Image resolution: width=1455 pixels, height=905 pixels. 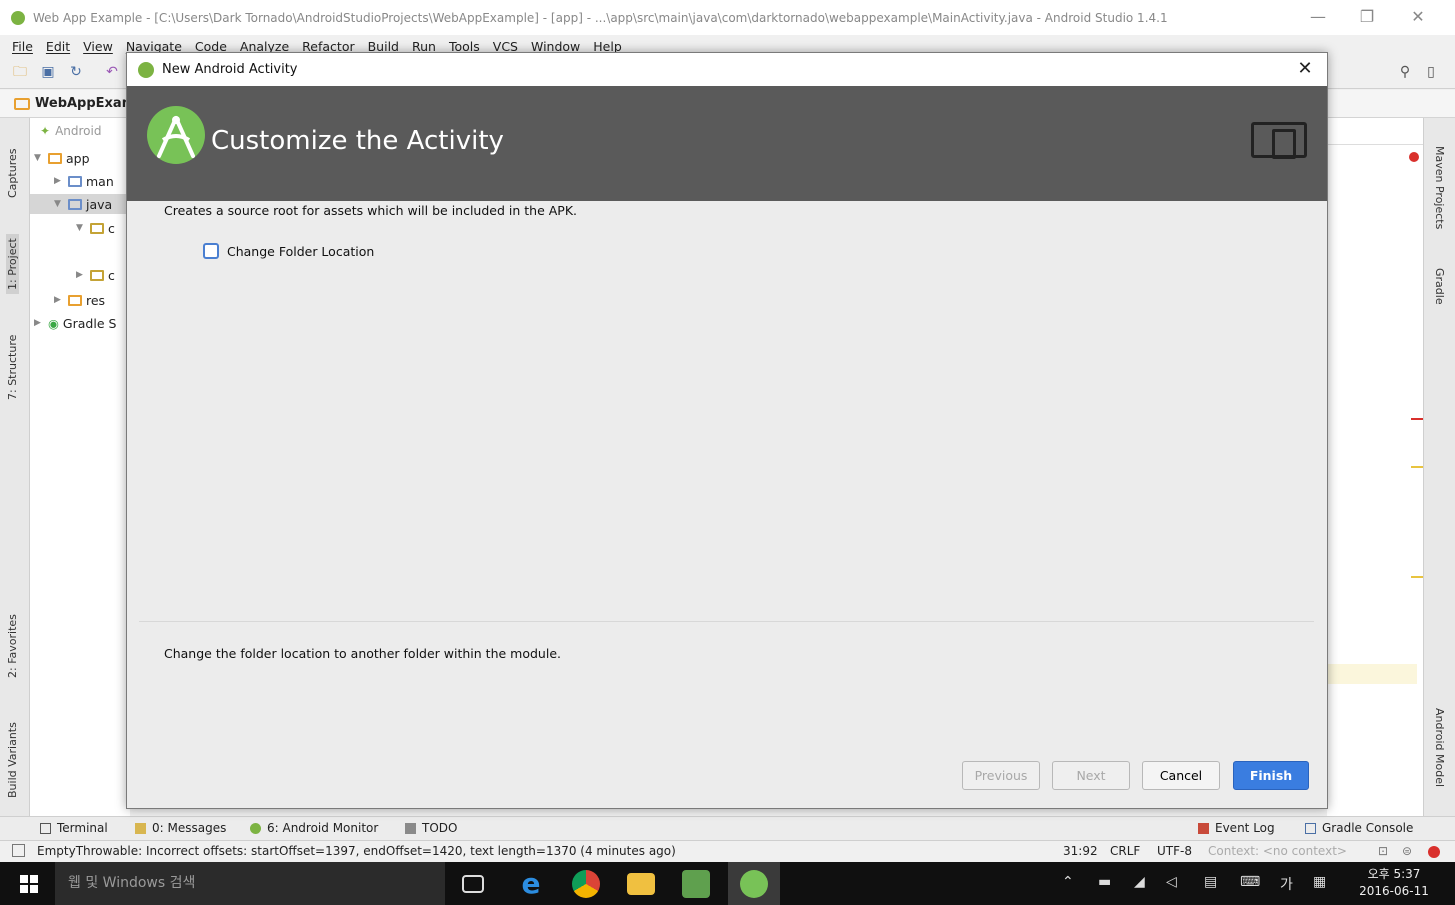 I want to click on change-folder-location-checkbox: Change Folder Location, so click(x=288, y=251).